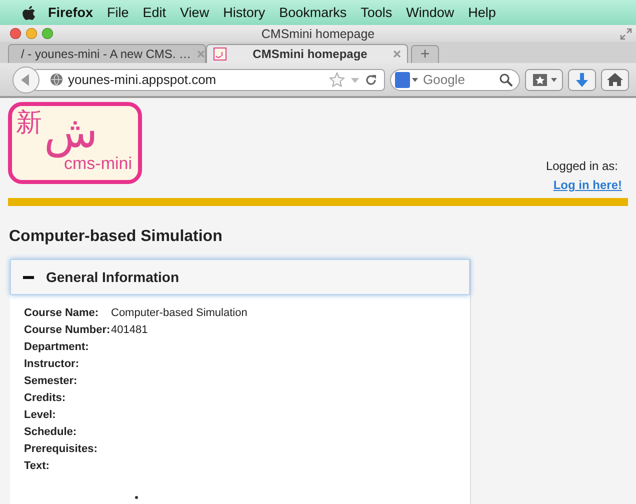 This screenshot has height=504, width=636. What do you see at coordinates (28, 277) in the screenshot?
I see `collapse-icon` at bounding box center [28, 277].